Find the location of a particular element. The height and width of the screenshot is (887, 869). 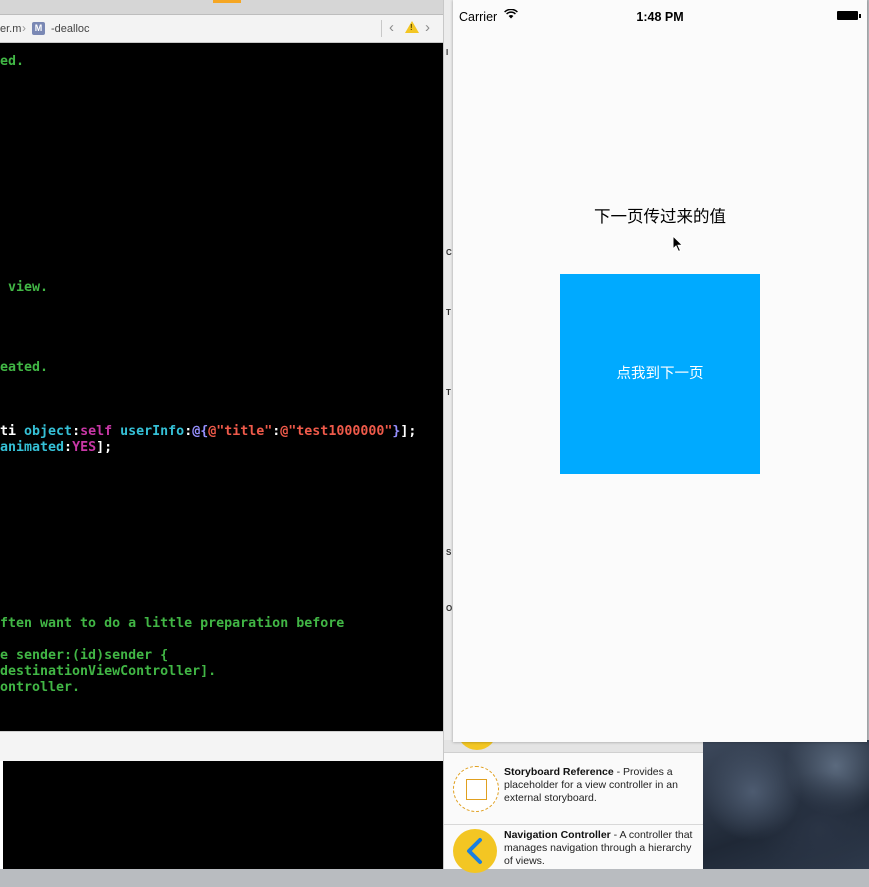

warning-glyph: ! is located at coordinates (411, 27).